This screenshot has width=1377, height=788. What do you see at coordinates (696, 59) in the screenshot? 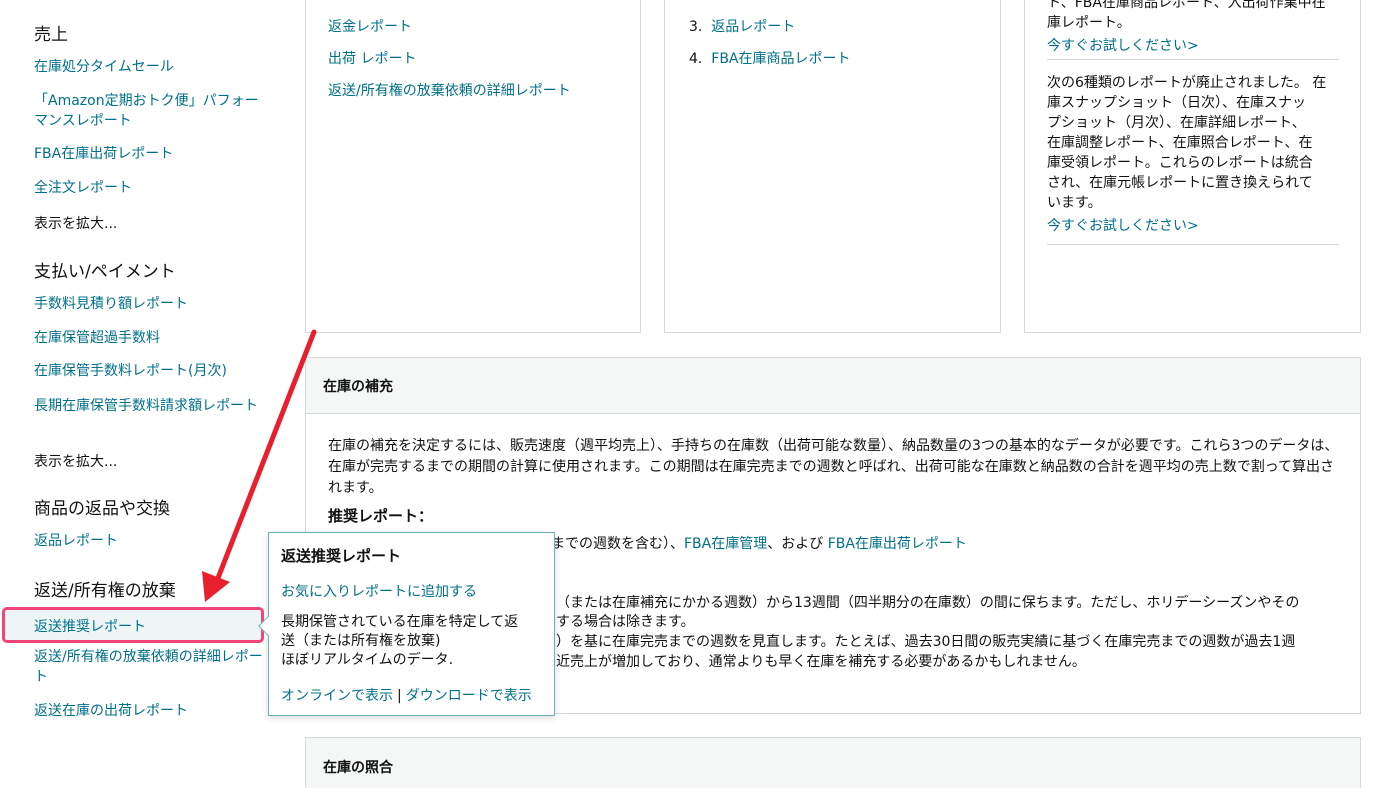
I see `list-number: 4.` at bounding box center [696, 59].